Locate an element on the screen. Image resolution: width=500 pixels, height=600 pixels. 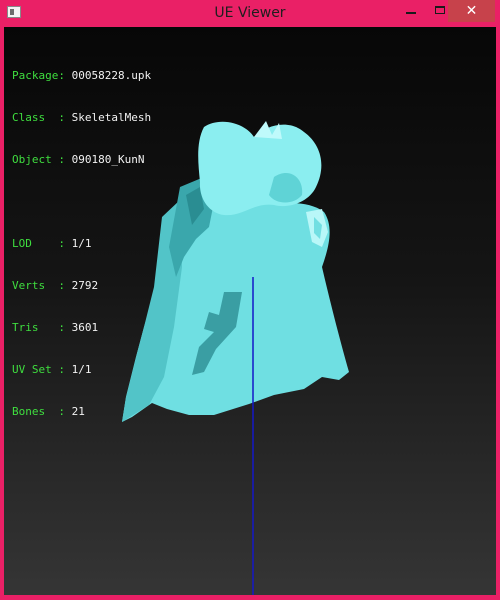
object-label: Object : is located at coordinates (42, 159).